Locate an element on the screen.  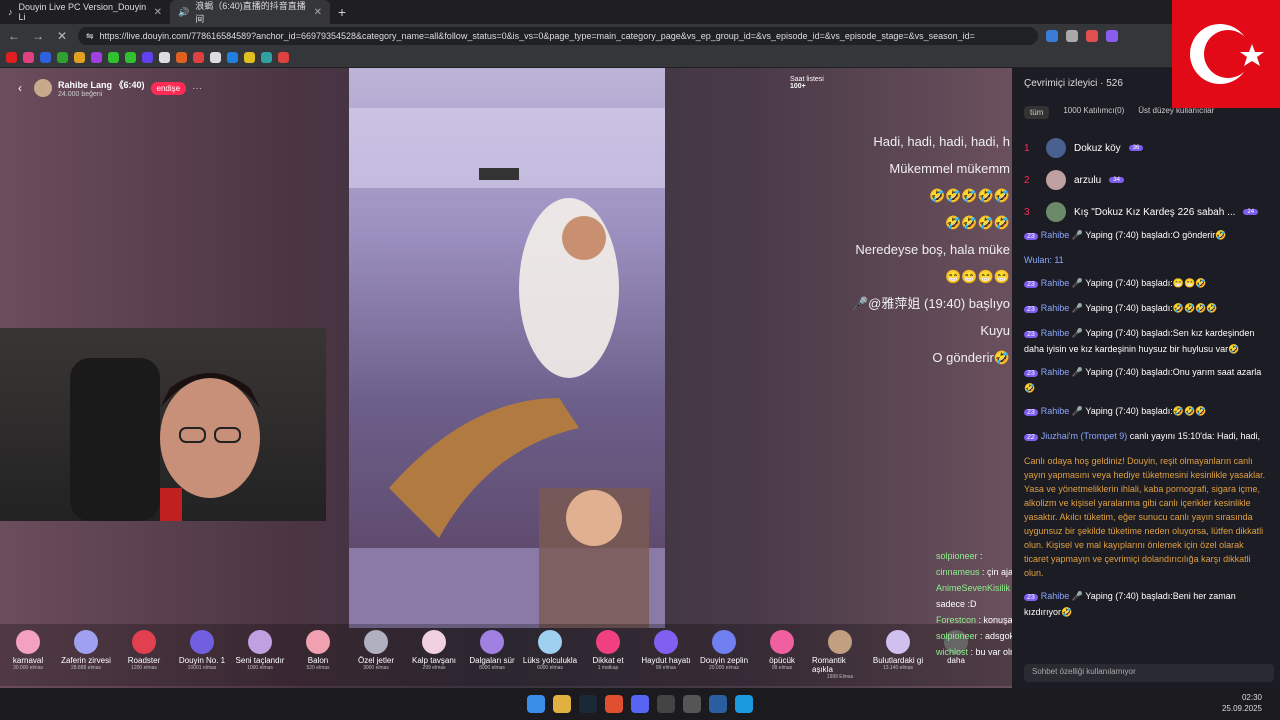
gift-item: Bulutlardaki gi 13.140 elmas is located at coordinates (898, 650).